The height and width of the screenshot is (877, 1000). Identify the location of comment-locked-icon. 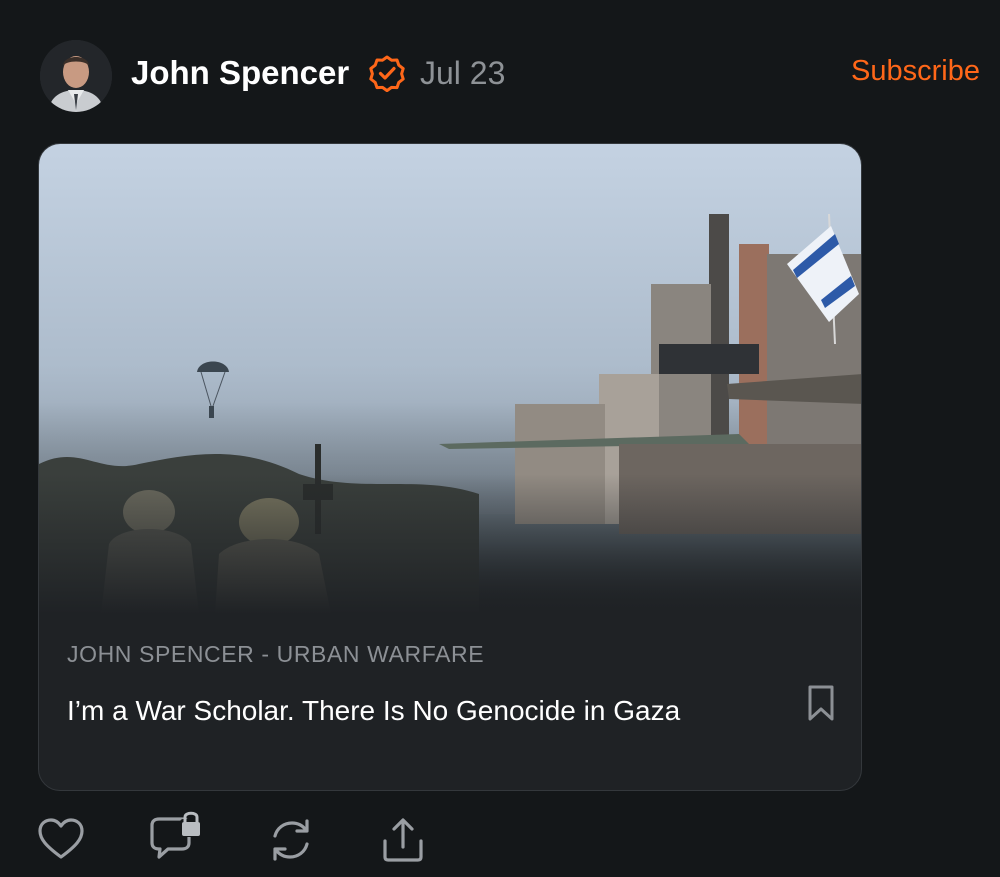
(176, 835).